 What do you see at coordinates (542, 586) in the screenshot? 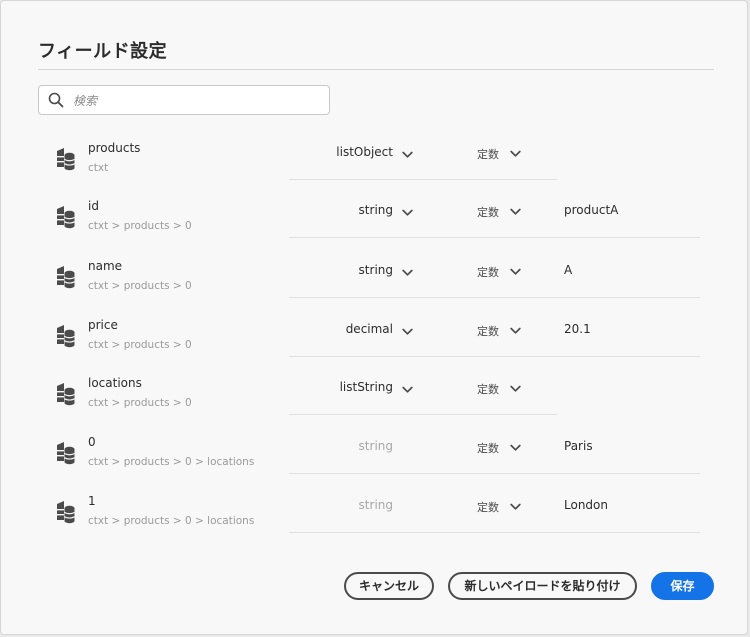
I see `paste-payload-button: 新しいペイロードを貼り付け` at bounding box center [542, 586].